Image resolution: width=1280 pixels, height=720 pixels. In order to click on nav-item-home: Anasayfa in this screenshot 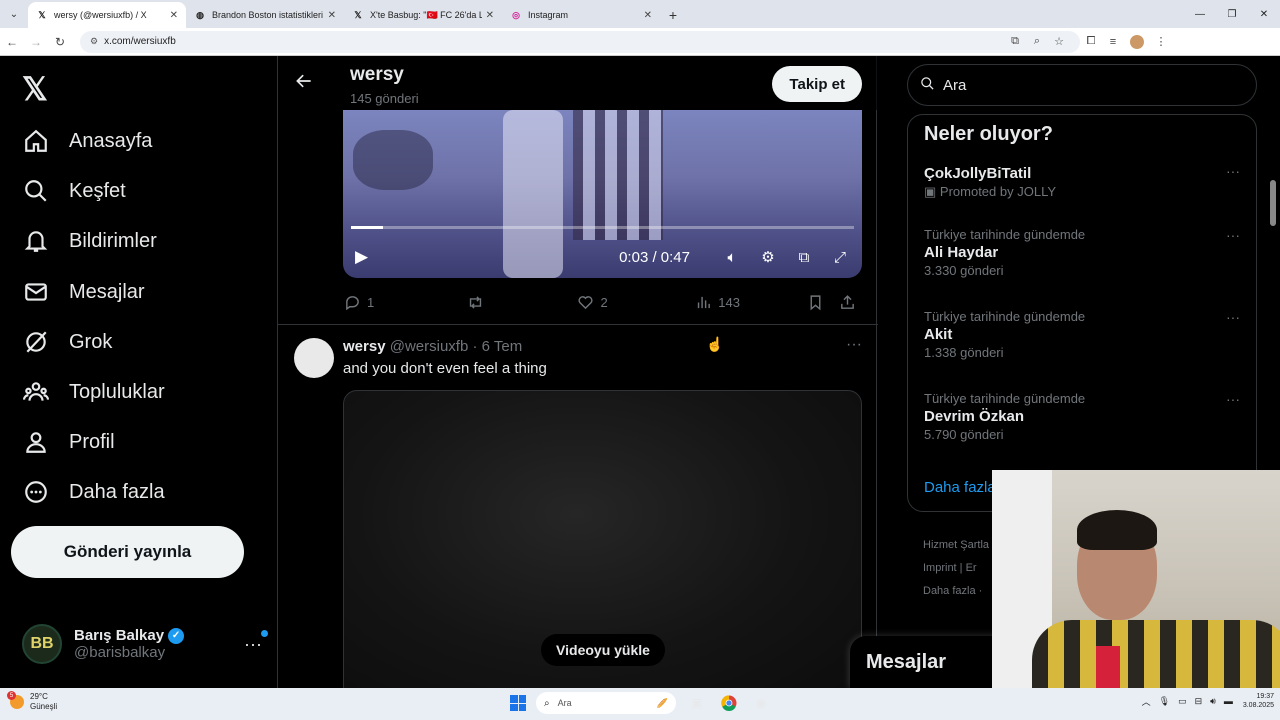, I will do `click(87, 141)`.